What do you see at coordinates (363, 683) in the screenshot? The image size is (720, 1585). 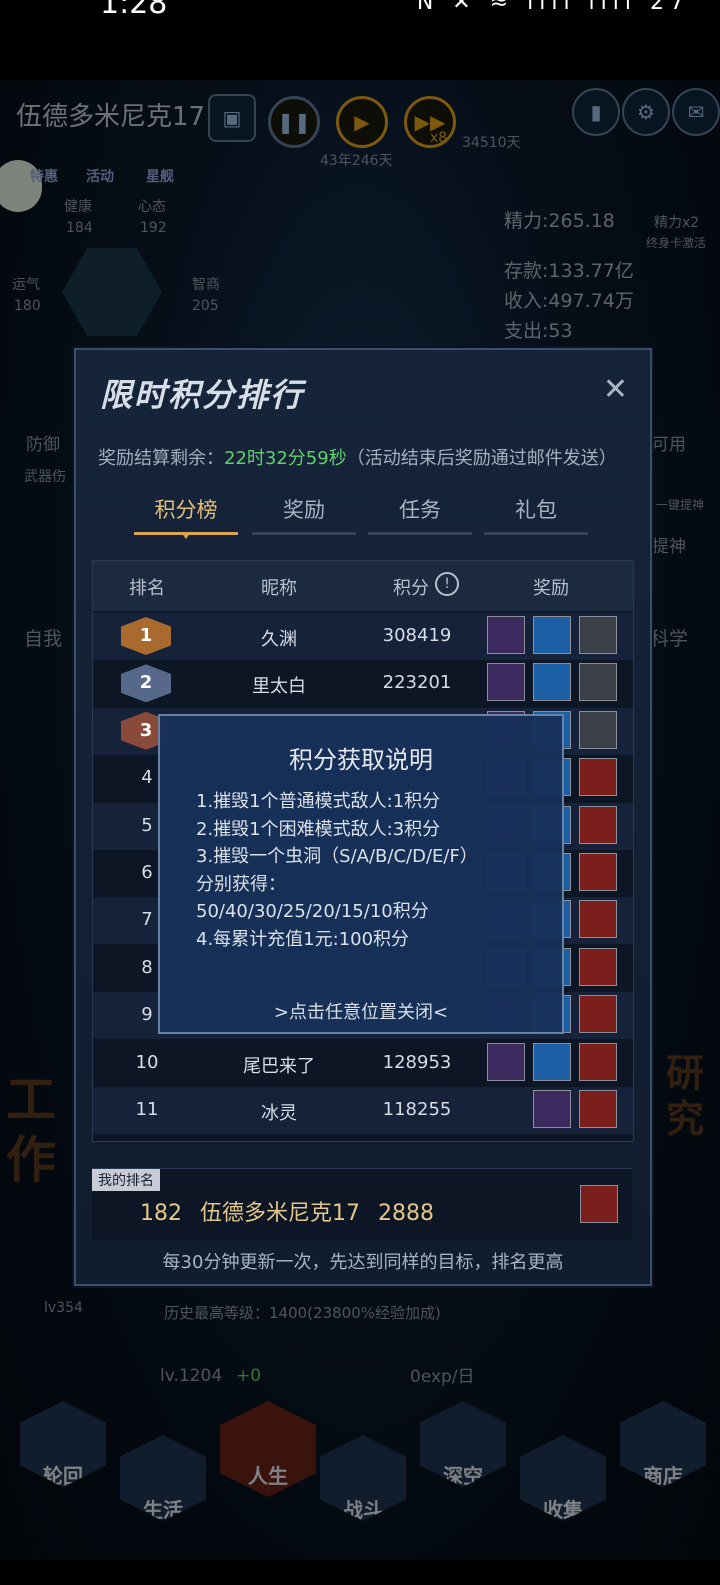 I see `table-row: 2 里太白 223201` at bounding box center [363, 683].